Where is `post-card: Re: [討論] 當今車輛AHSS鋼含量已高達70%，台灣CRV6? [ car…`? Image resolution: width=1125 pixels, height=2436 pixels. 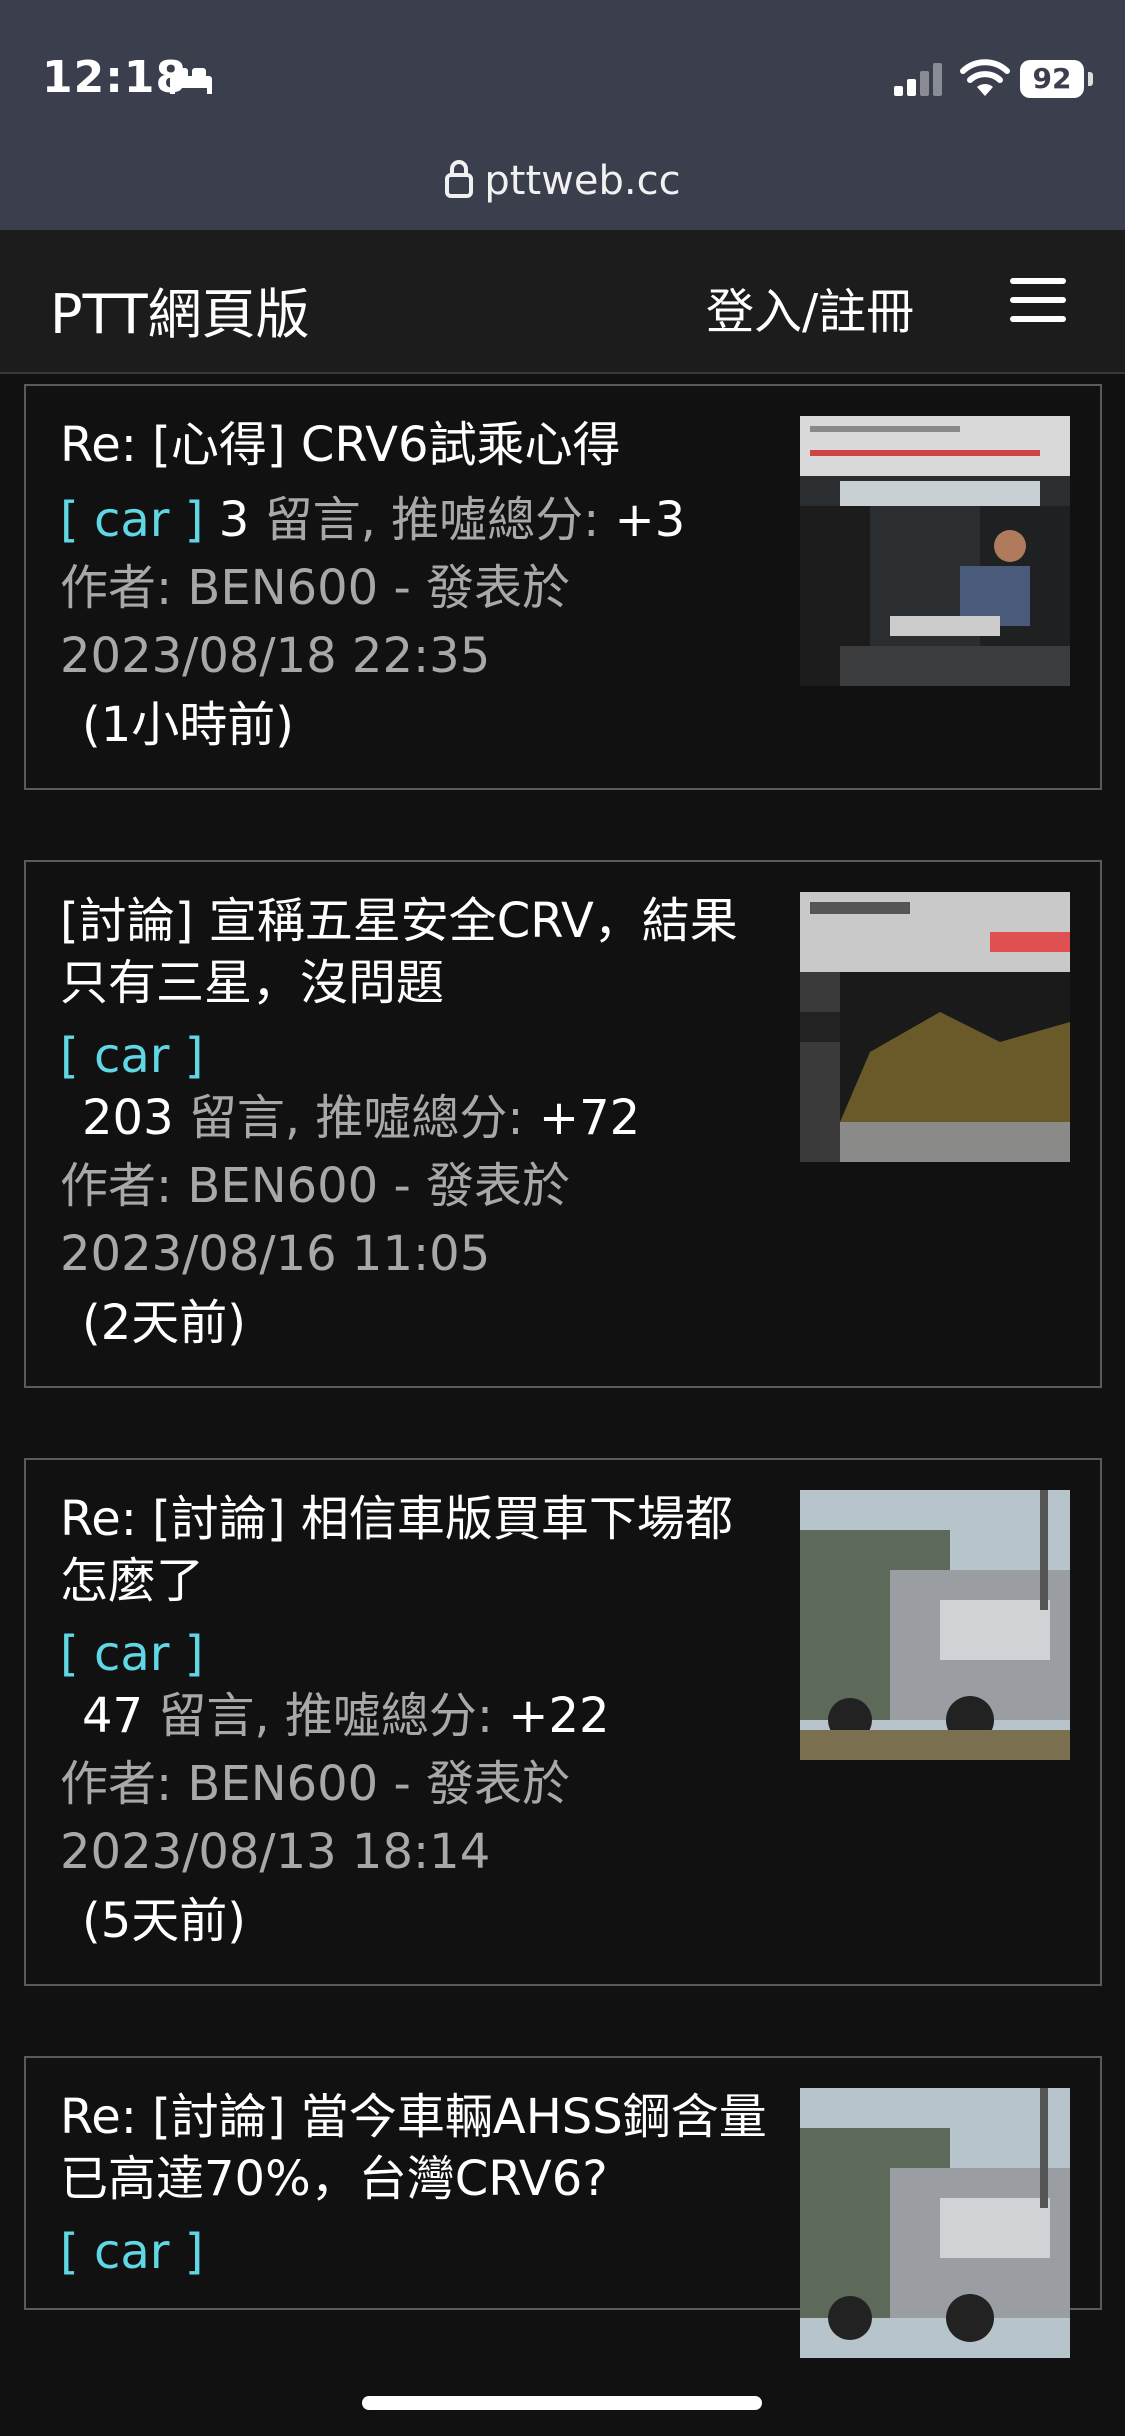
post-card: Re: [討論] 當今車輛AHSS鋼含量已高達70%，台灣CRV6? [ car… is located at coordinates (563, 2207).